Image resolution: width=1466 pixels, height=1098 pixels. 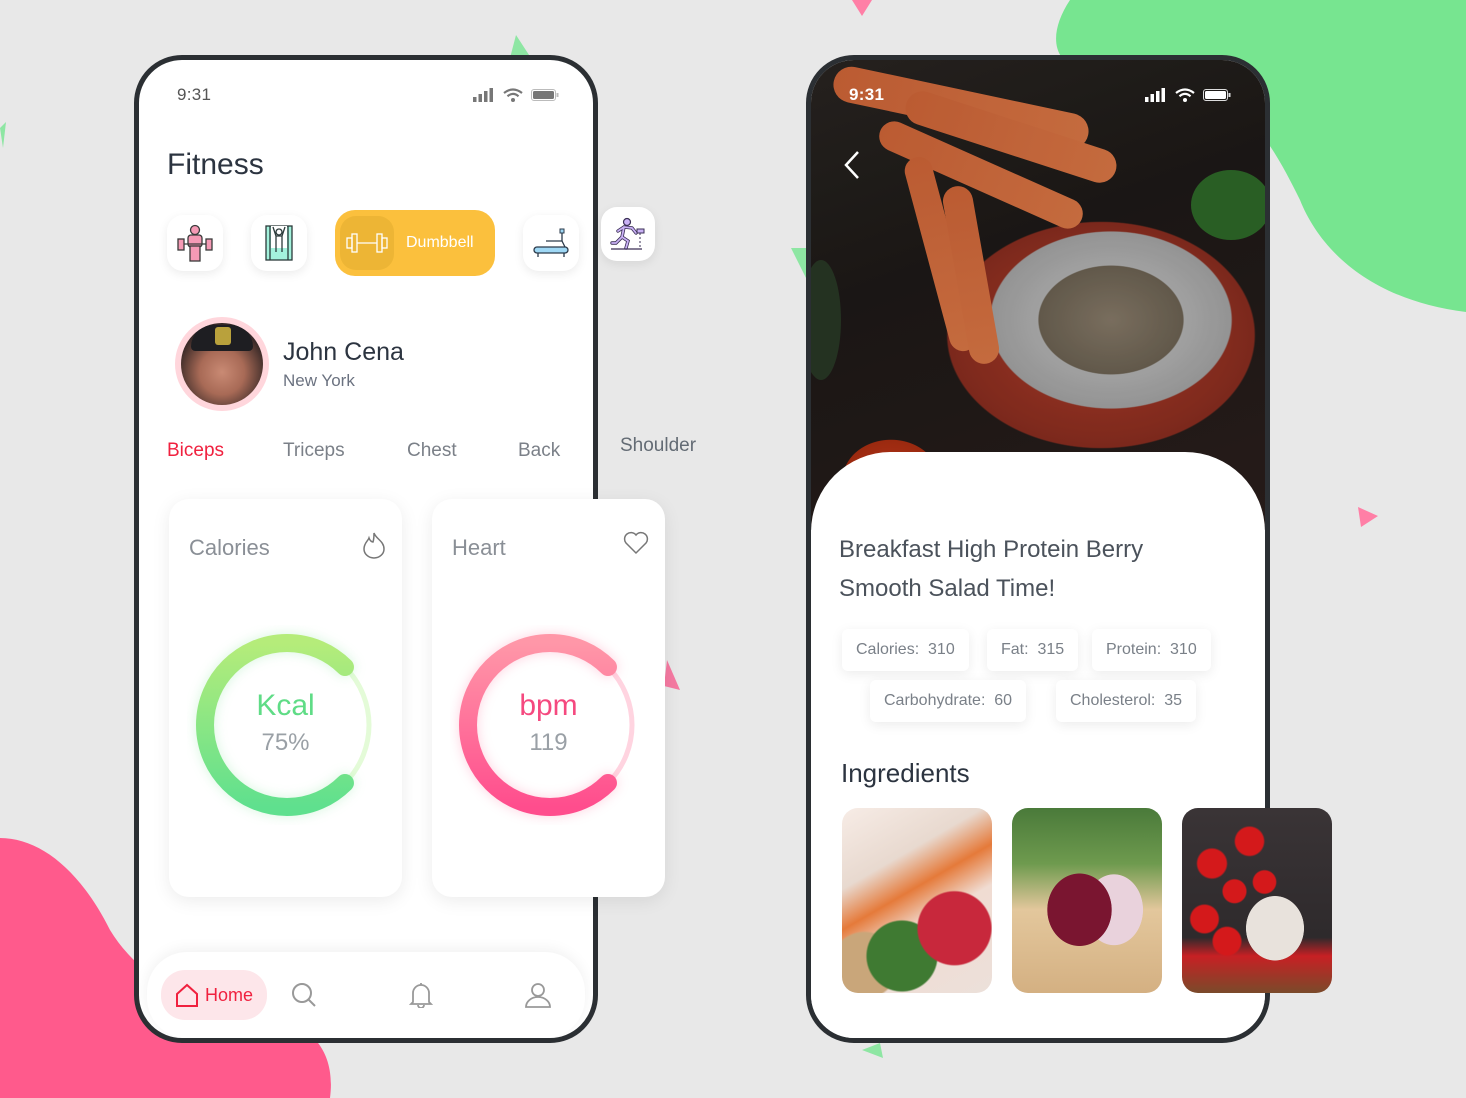 I want to click on nav-profile, so click(x=538, y=995).